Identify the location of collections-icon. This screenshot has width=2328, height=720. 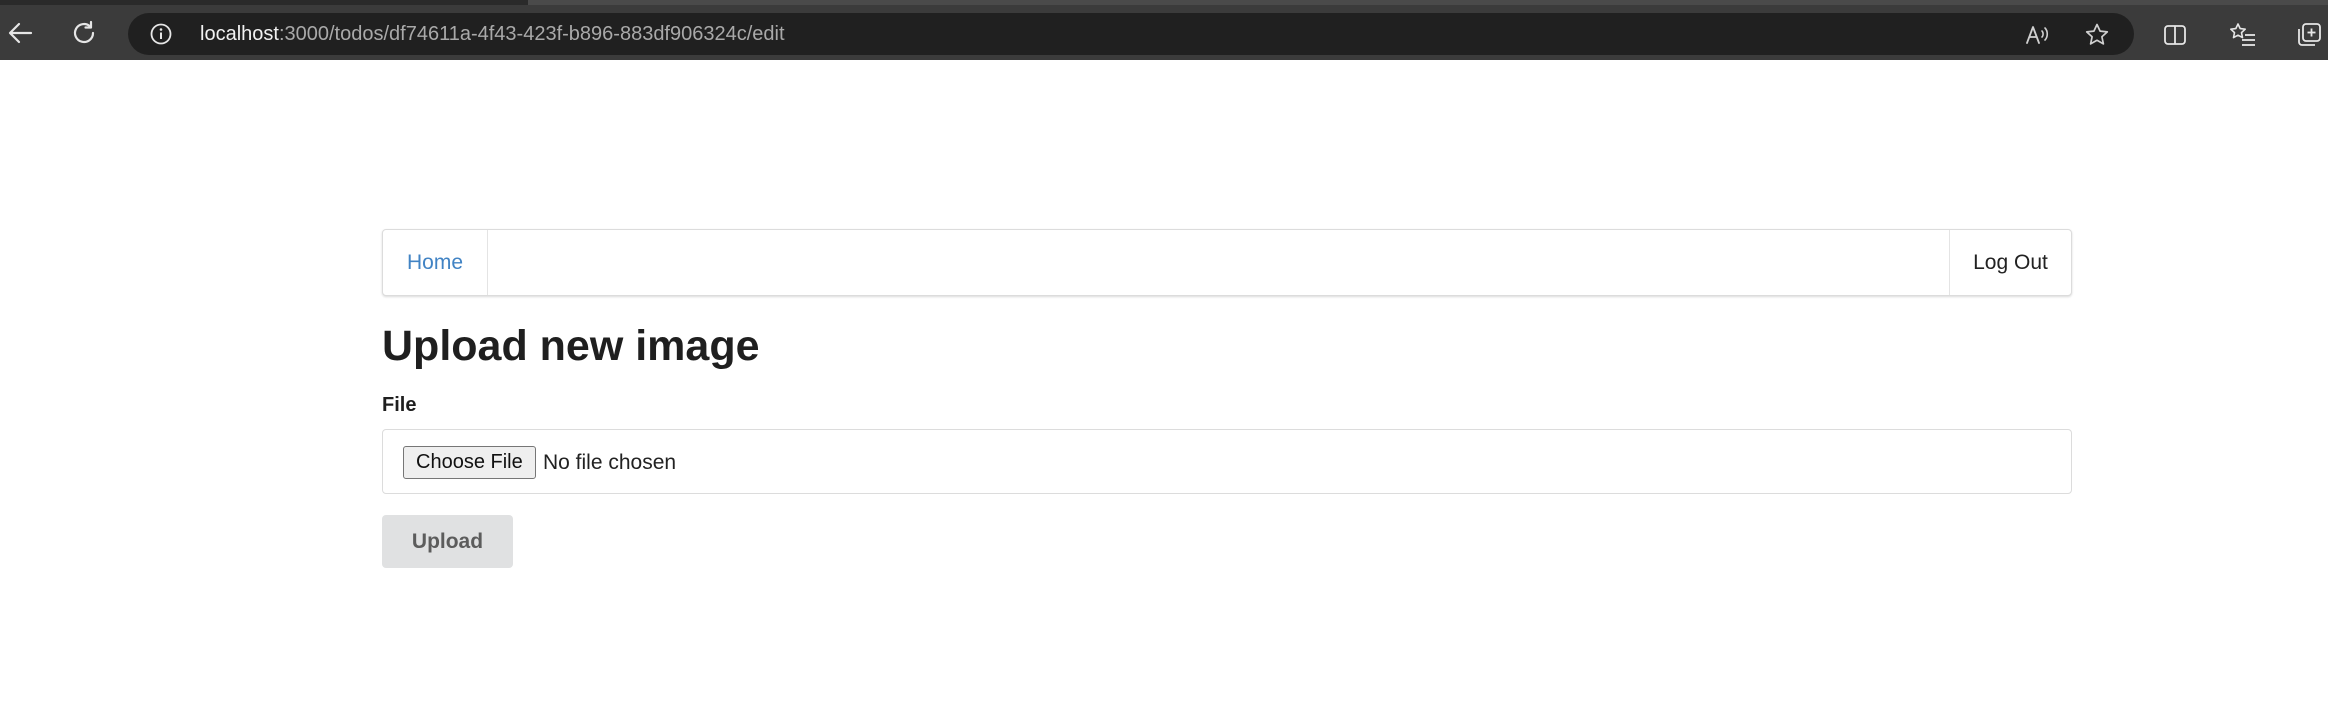
(2309, 35).